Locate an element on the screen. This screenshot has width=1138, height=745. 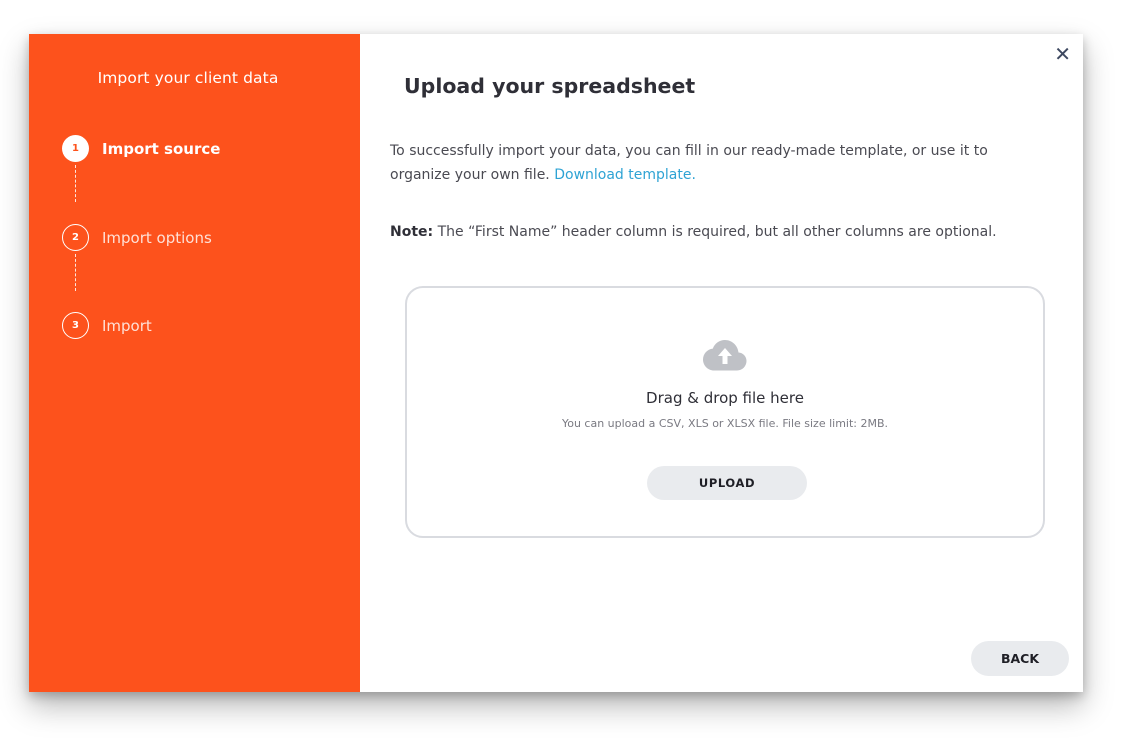
back-button: BACK is located at coordinates (1020, 658).